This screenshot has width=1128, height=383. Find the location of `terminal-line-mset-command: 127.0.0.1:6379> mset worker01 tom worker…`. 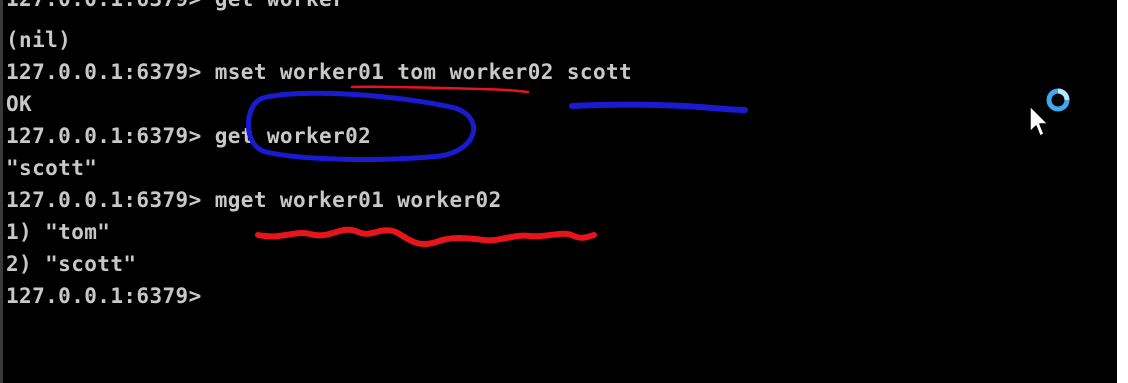

terminal-line-mset-command: 127.0.0.1:6379> mset worker01 tom worker… is located at coordinates (319, 72).